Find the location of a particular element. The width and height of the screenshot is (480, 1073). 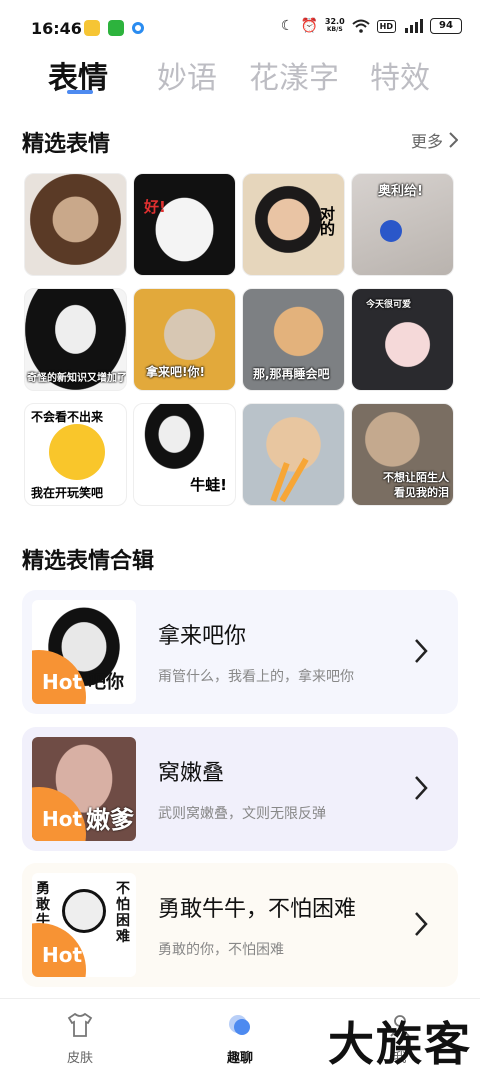

status-icons: ☾ ⏰ 32.0 KB/S HD 94 is located at coordinates (371, 26).